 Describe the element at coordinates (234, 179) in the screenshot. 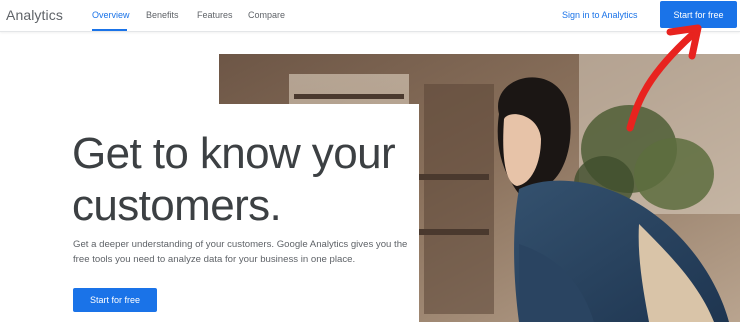

I see `hero-headline: Get to know your customers.` at that location.